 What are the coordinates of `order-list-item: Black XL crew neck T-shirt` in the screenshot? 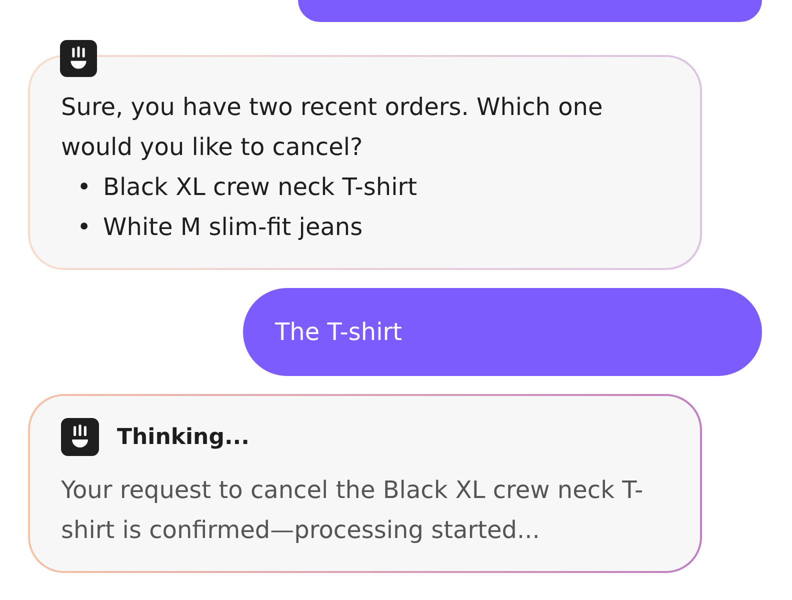 It's located at (260, 187).